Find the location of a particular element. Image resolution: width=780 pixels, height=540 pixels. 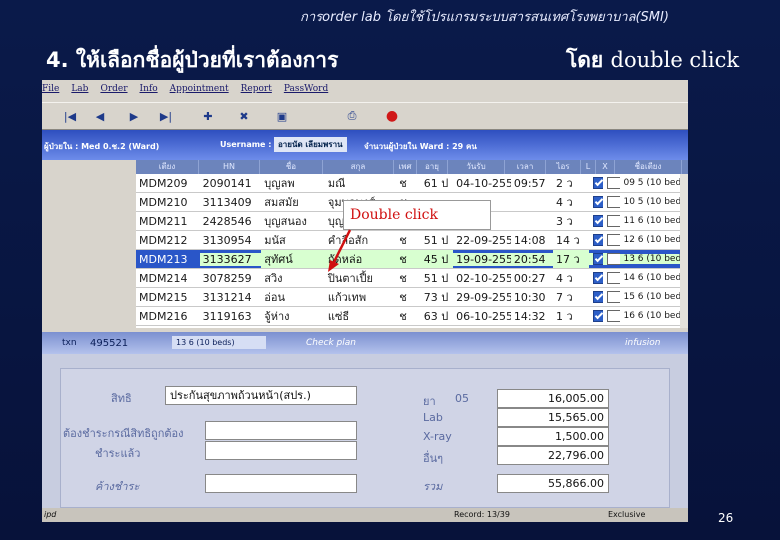

cell-hn: 2428546 is located at coordinates (227, 221).